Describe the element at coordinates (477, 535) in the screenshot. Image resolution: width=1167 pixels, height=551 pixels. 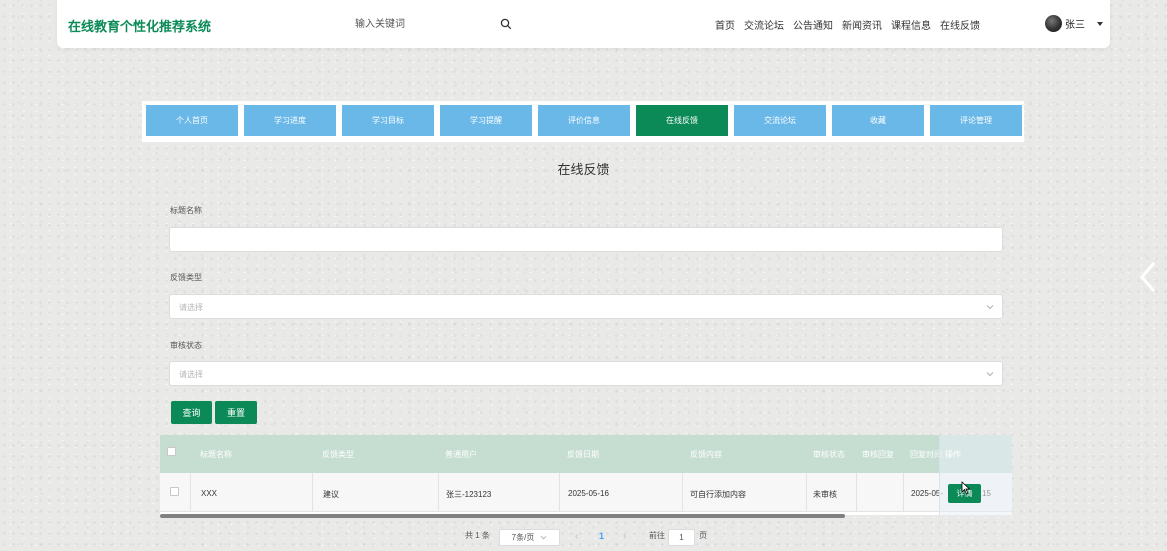
I see `pagination-total: 共 1 条` at that location.